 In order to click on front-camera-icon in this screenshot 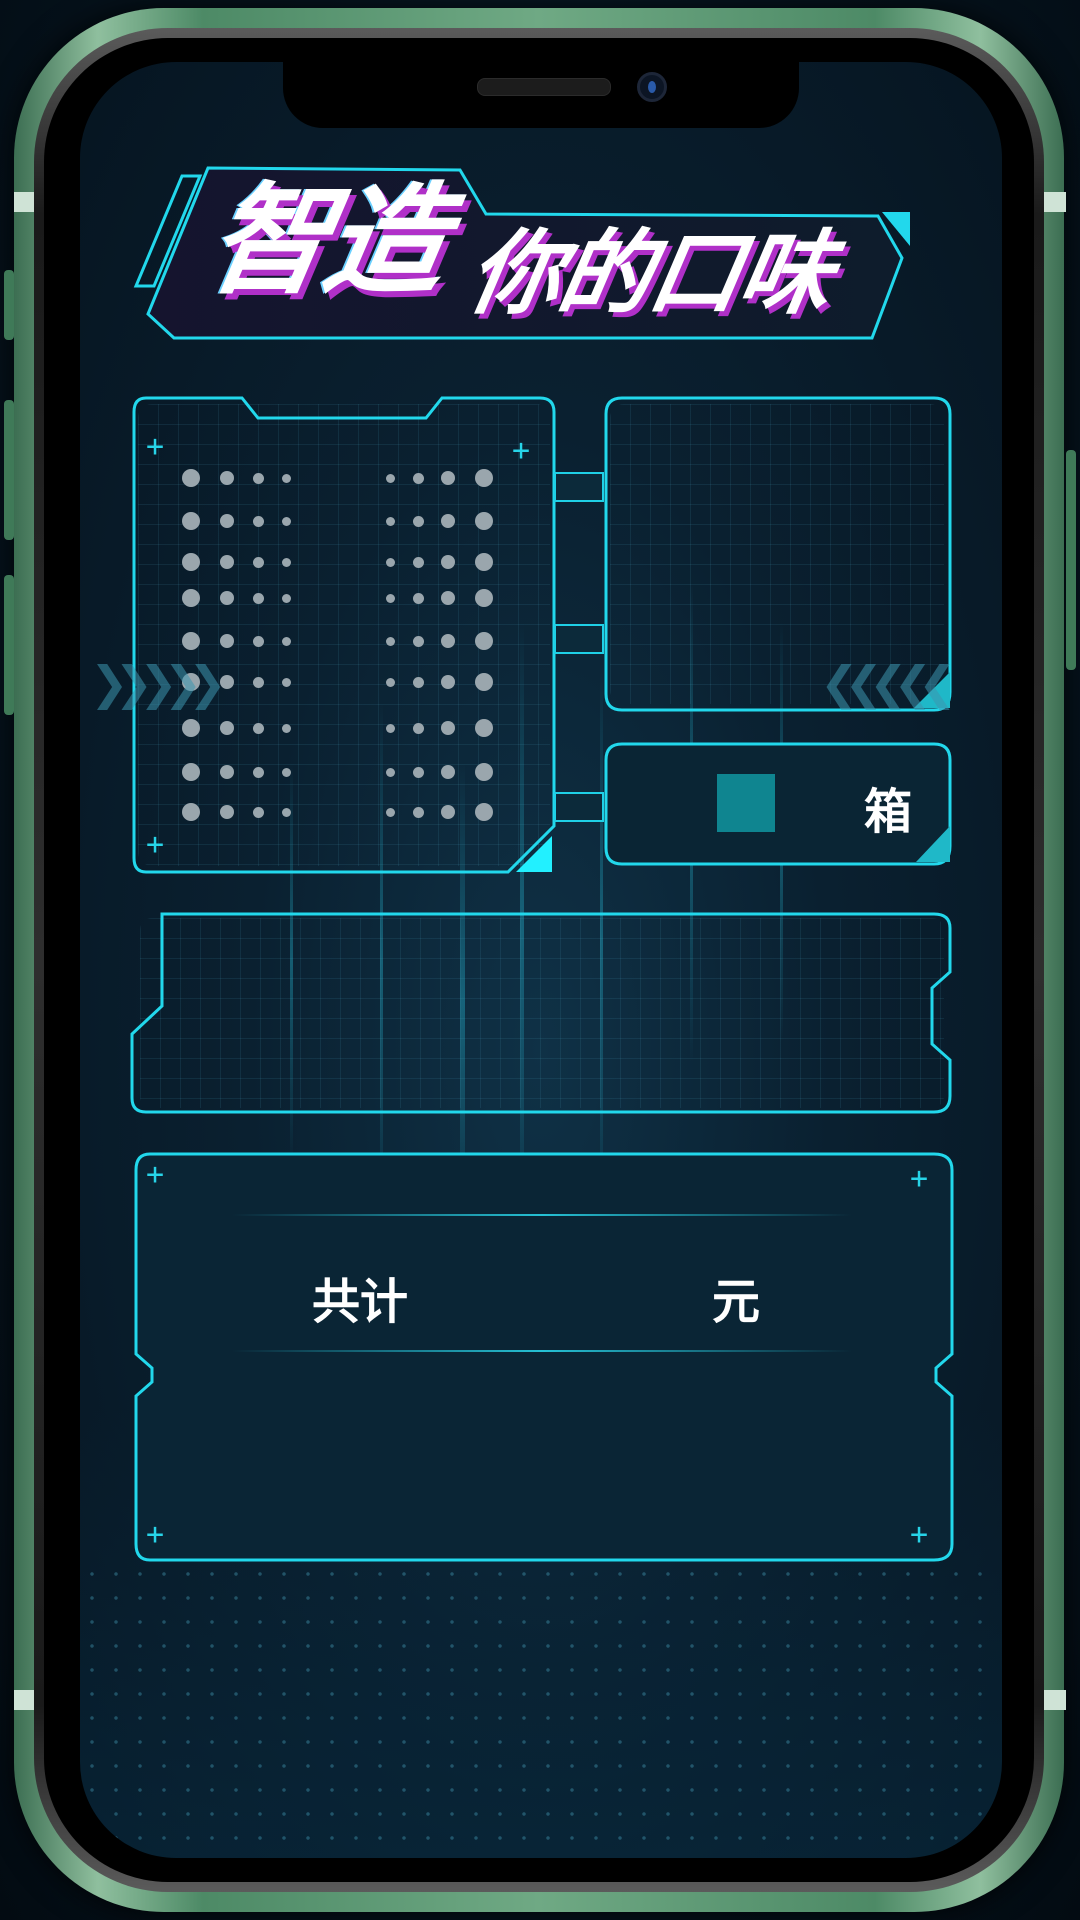, I will do `click(652, 87)`.